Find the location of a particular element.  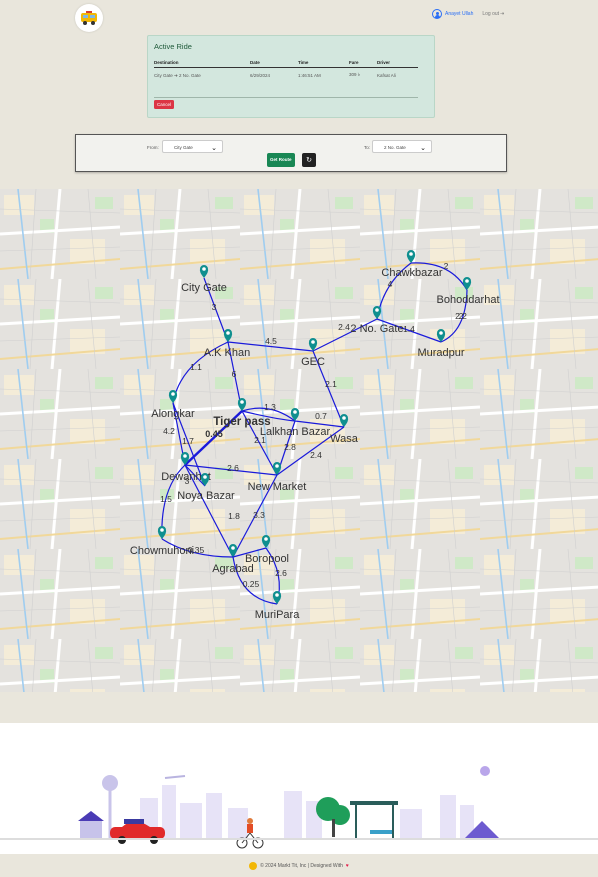

footer-logo-icon is located at coordinates (253, 865).